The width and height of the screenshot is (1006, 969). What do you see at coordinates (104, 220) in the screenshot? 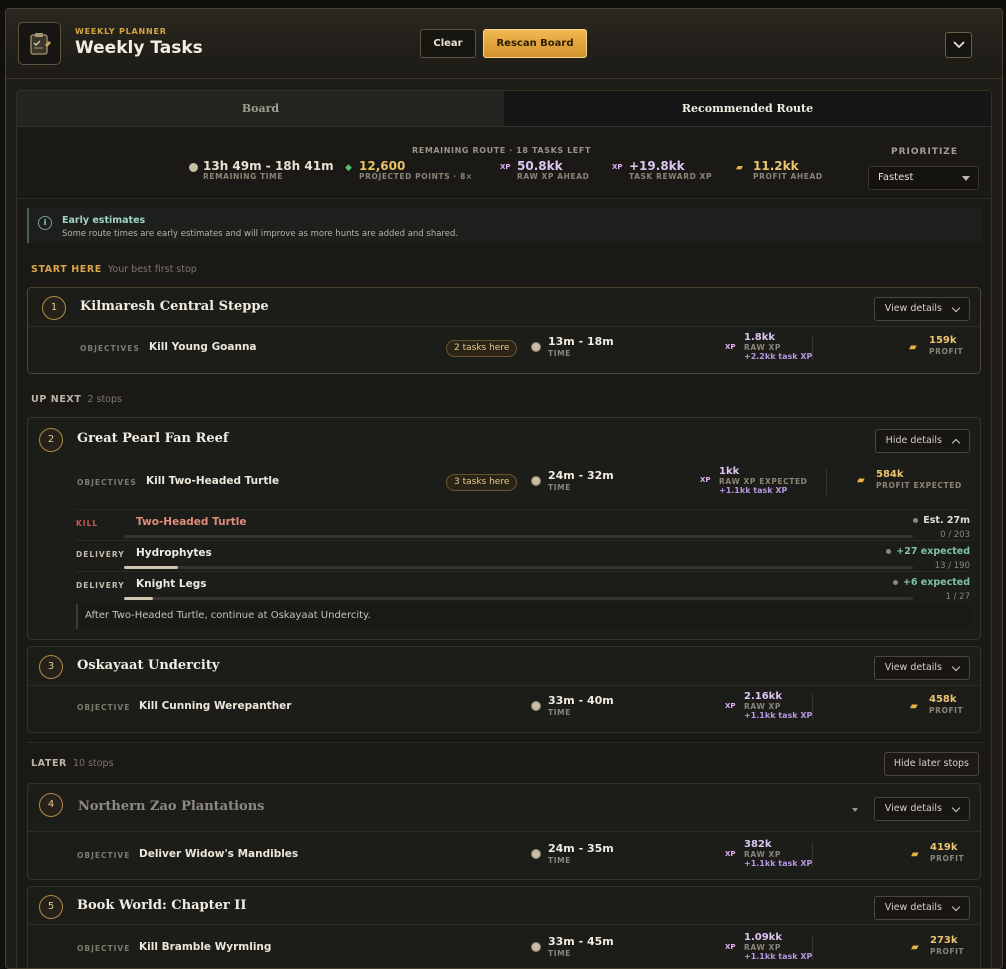
I see `notice-title: Early estimates` at bounding box center [104, 220].